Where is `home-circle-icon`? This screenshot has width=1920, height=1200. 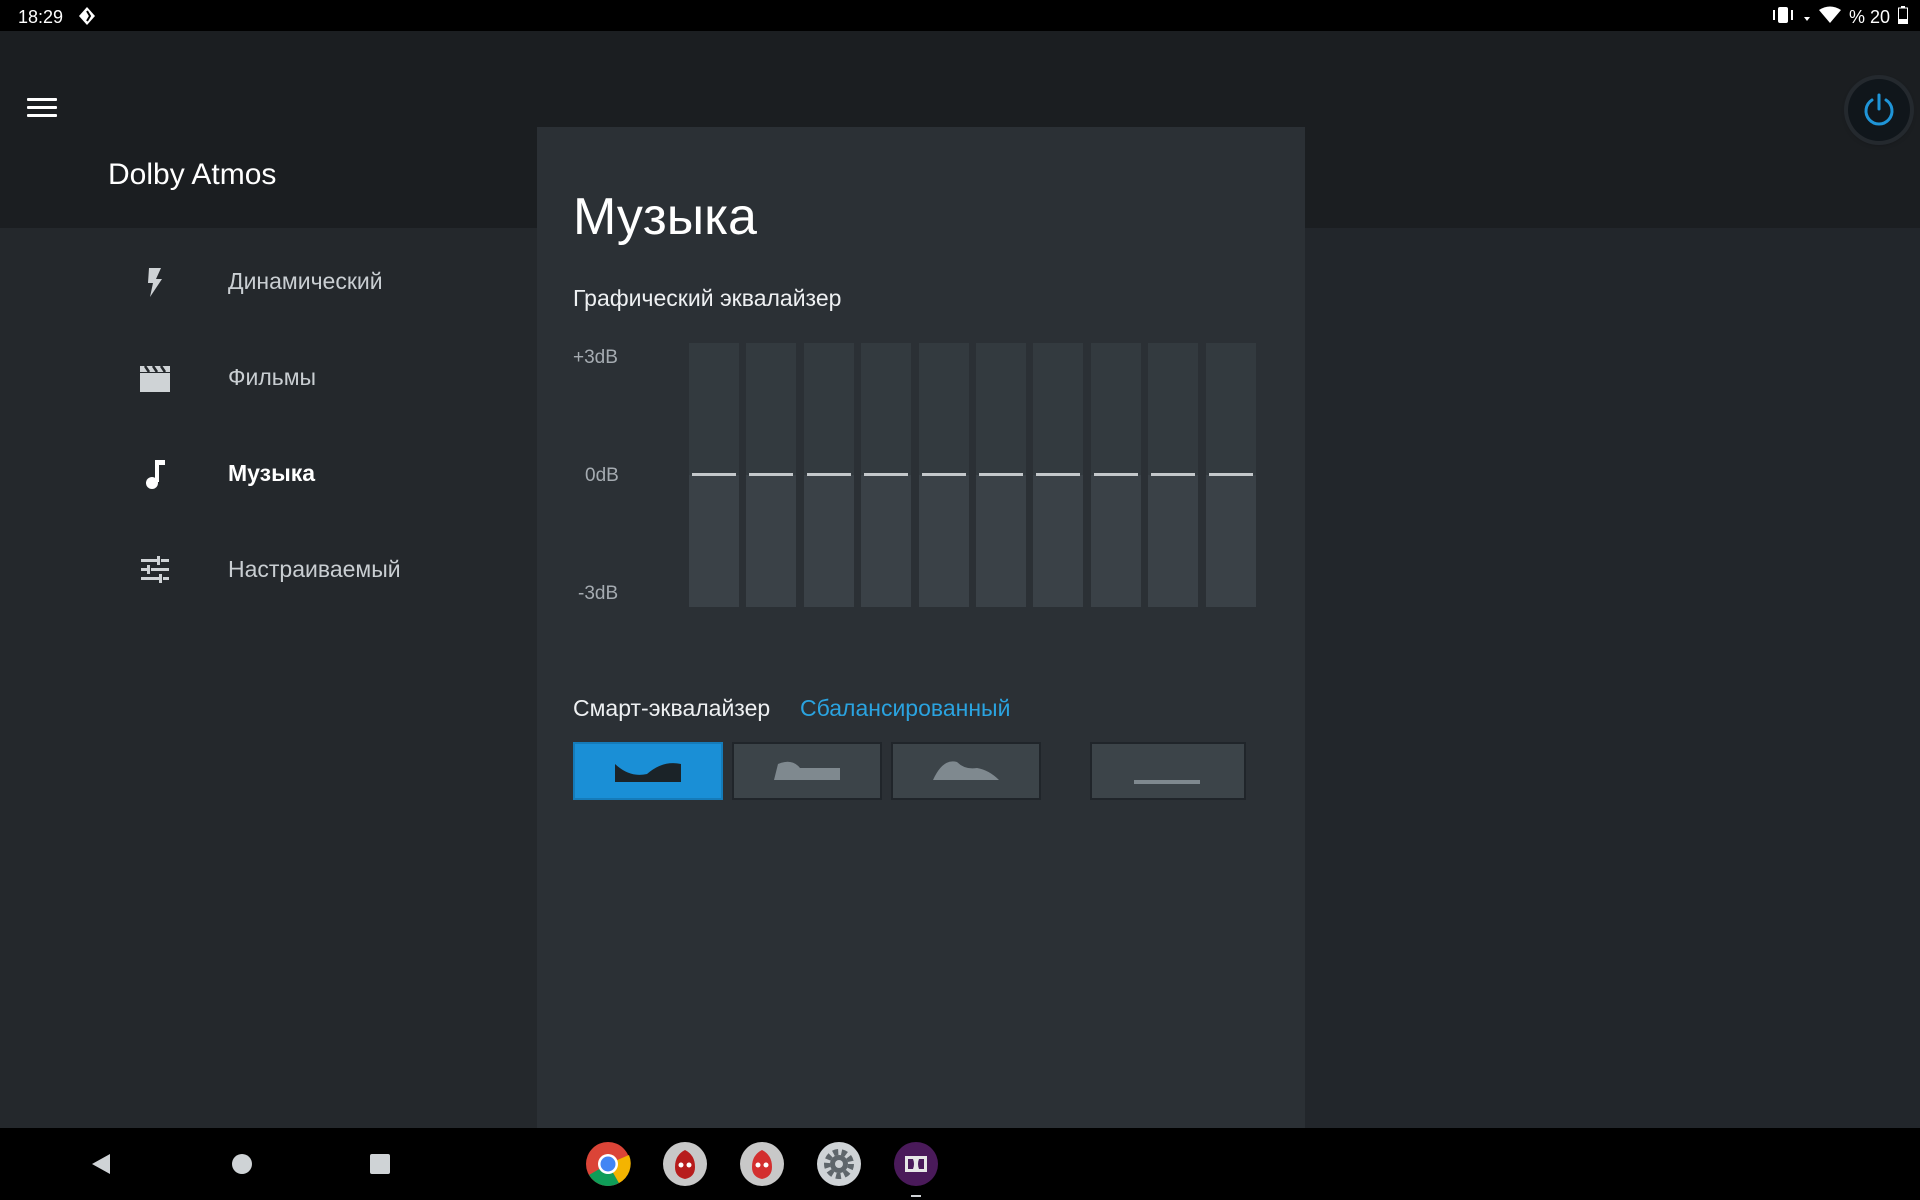 home-circle-icon is located at coordinates (242, 1164).